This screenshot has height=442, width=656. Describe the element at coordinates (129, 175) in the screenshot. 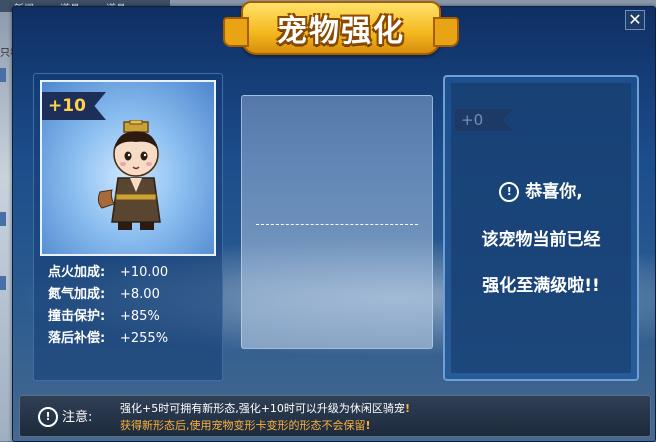

I see `pet-character-icon` at that location.